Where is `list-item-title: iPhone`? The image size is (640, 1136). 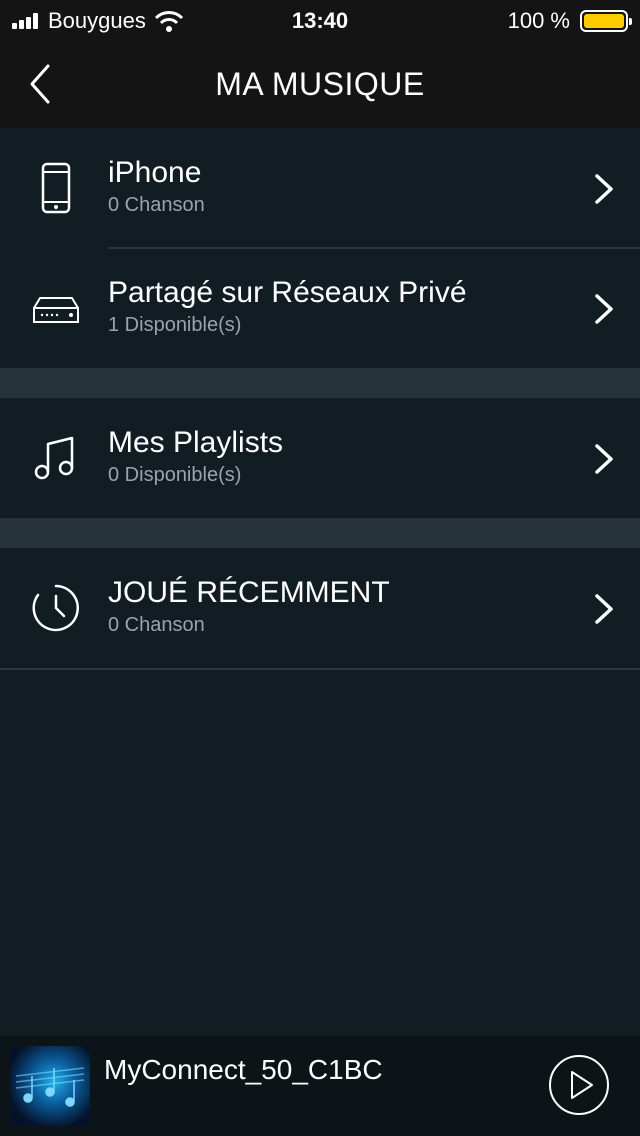
list-item-title: iPhone is located at coordinates (155, 172).